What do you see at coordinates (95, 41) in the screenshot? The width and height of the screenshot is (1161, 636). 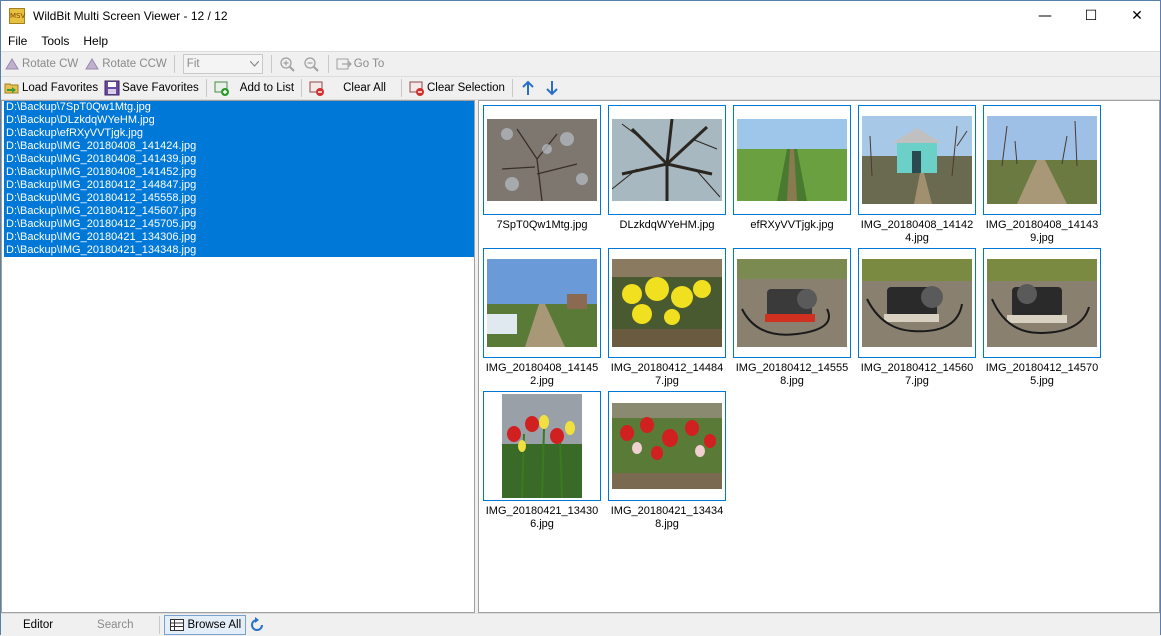 I see `menu-help: Help` at bounding box center [95, 41].